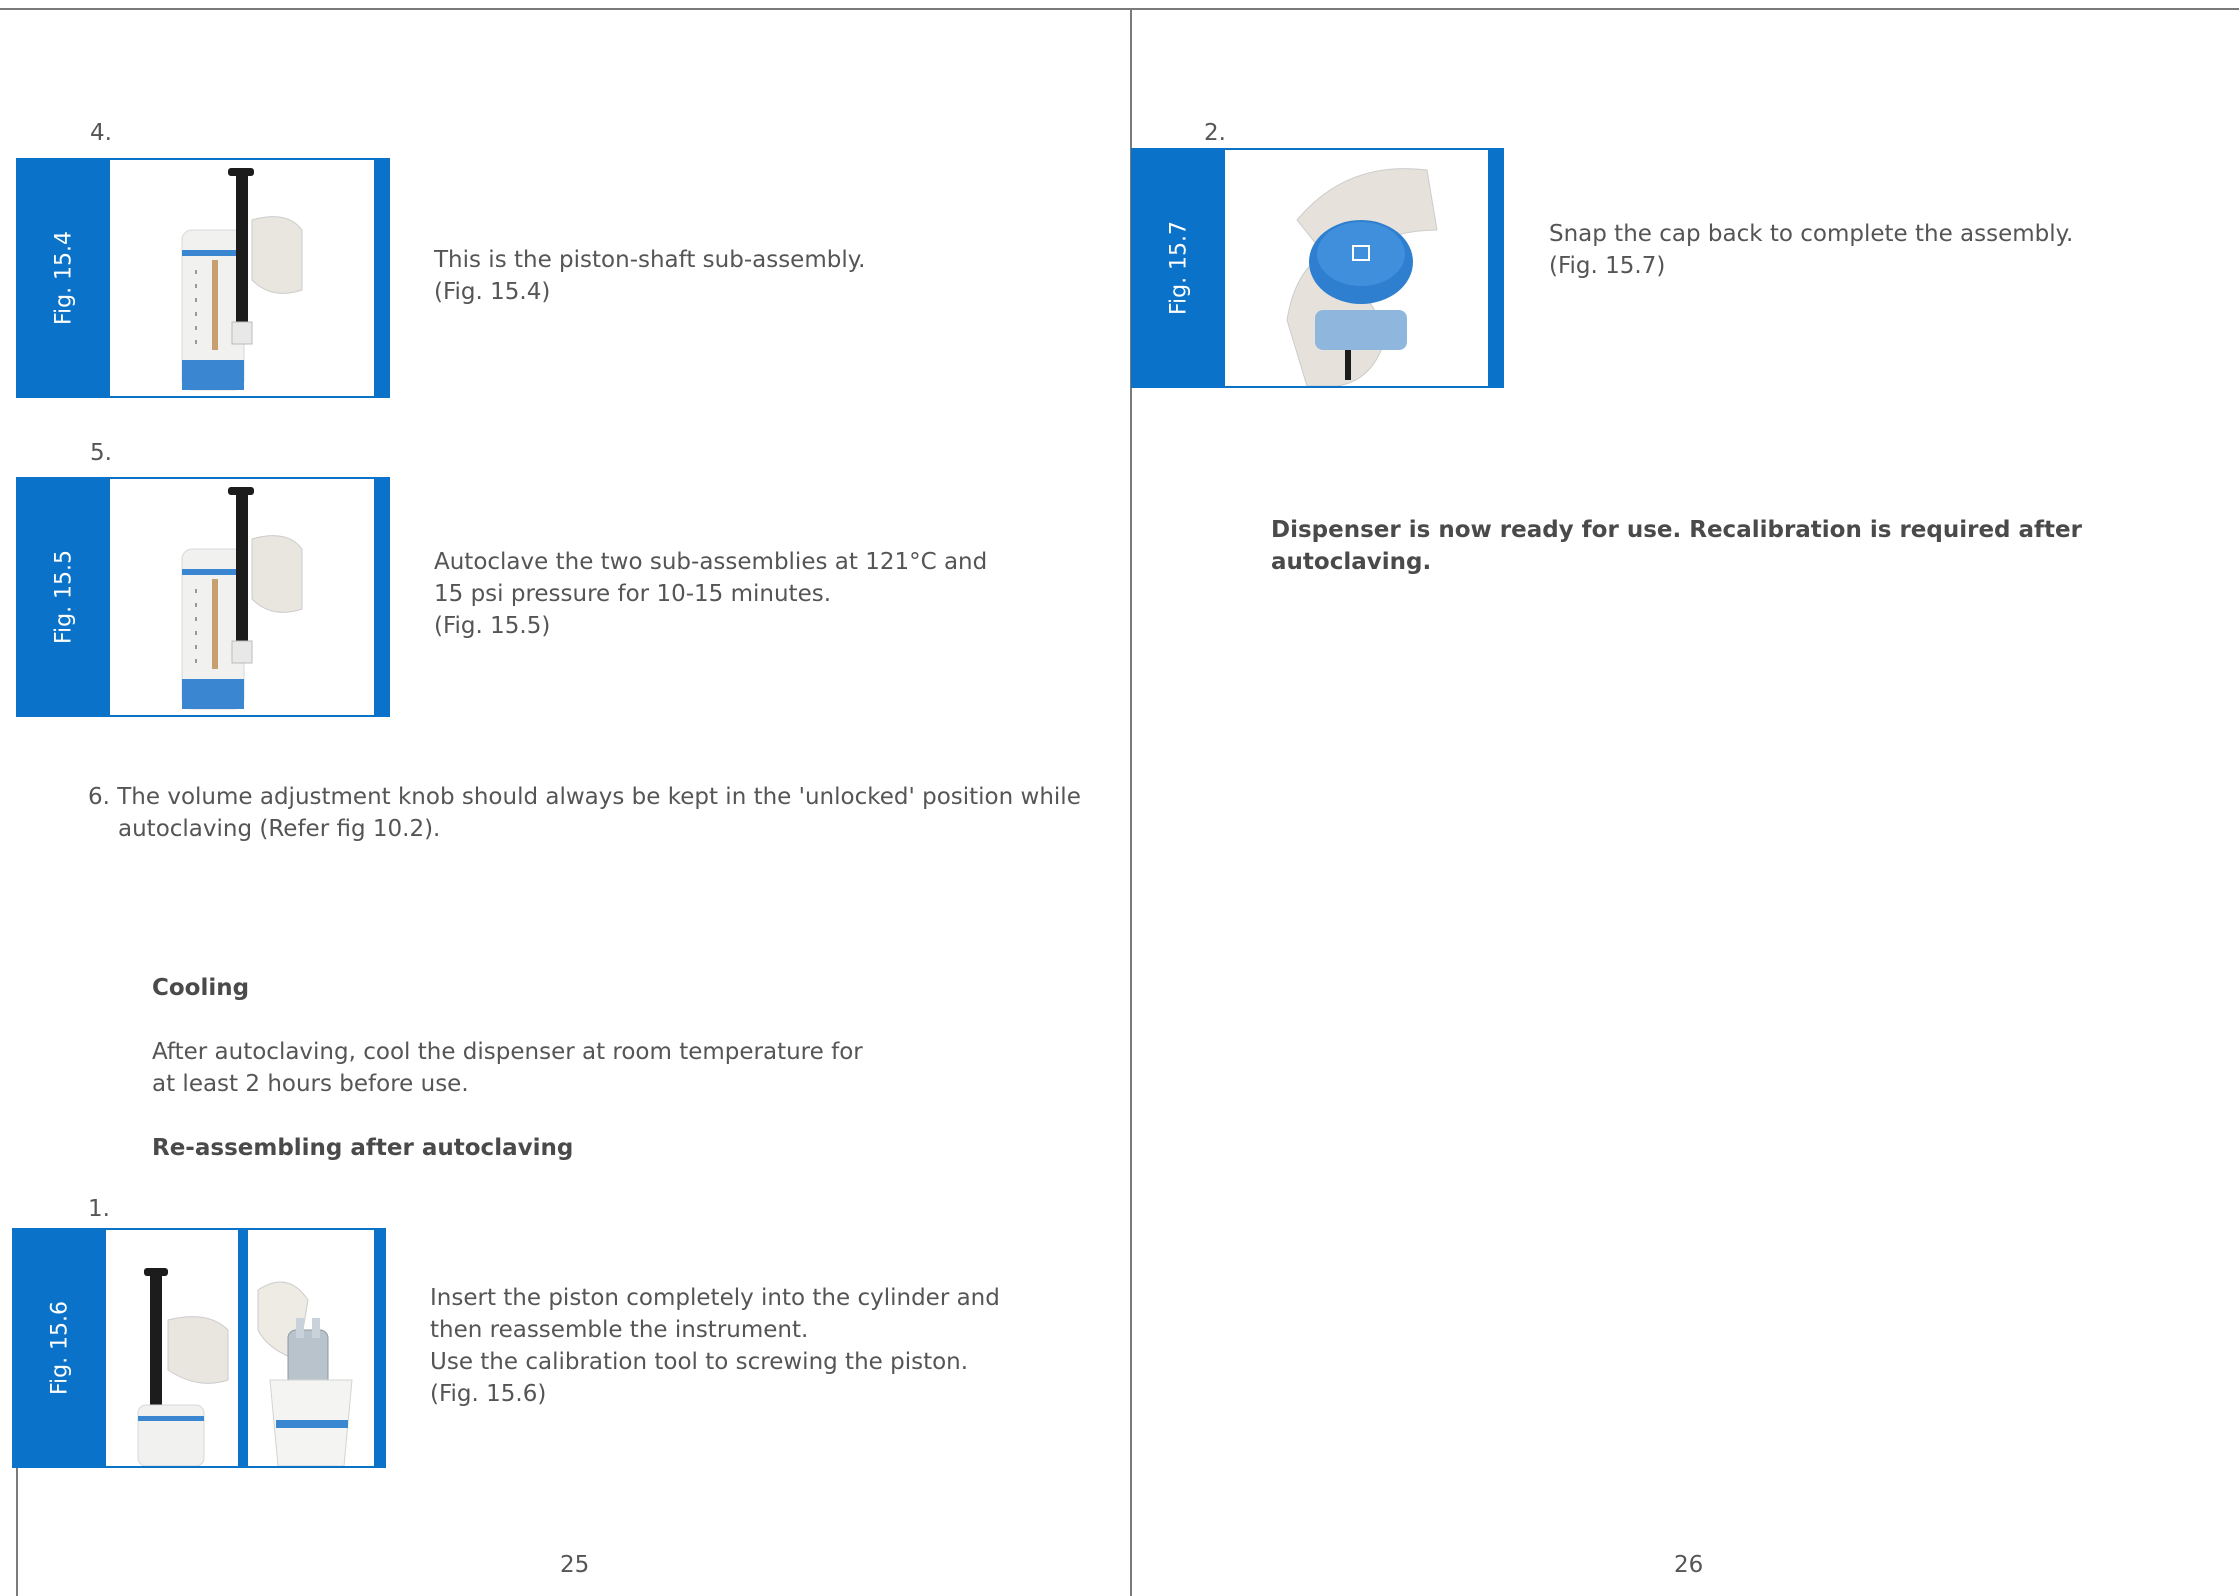 The height and width of the screenshot is (1596, 2239). I want to click on figure-label: Fig. 15.4, so click(64, 278).